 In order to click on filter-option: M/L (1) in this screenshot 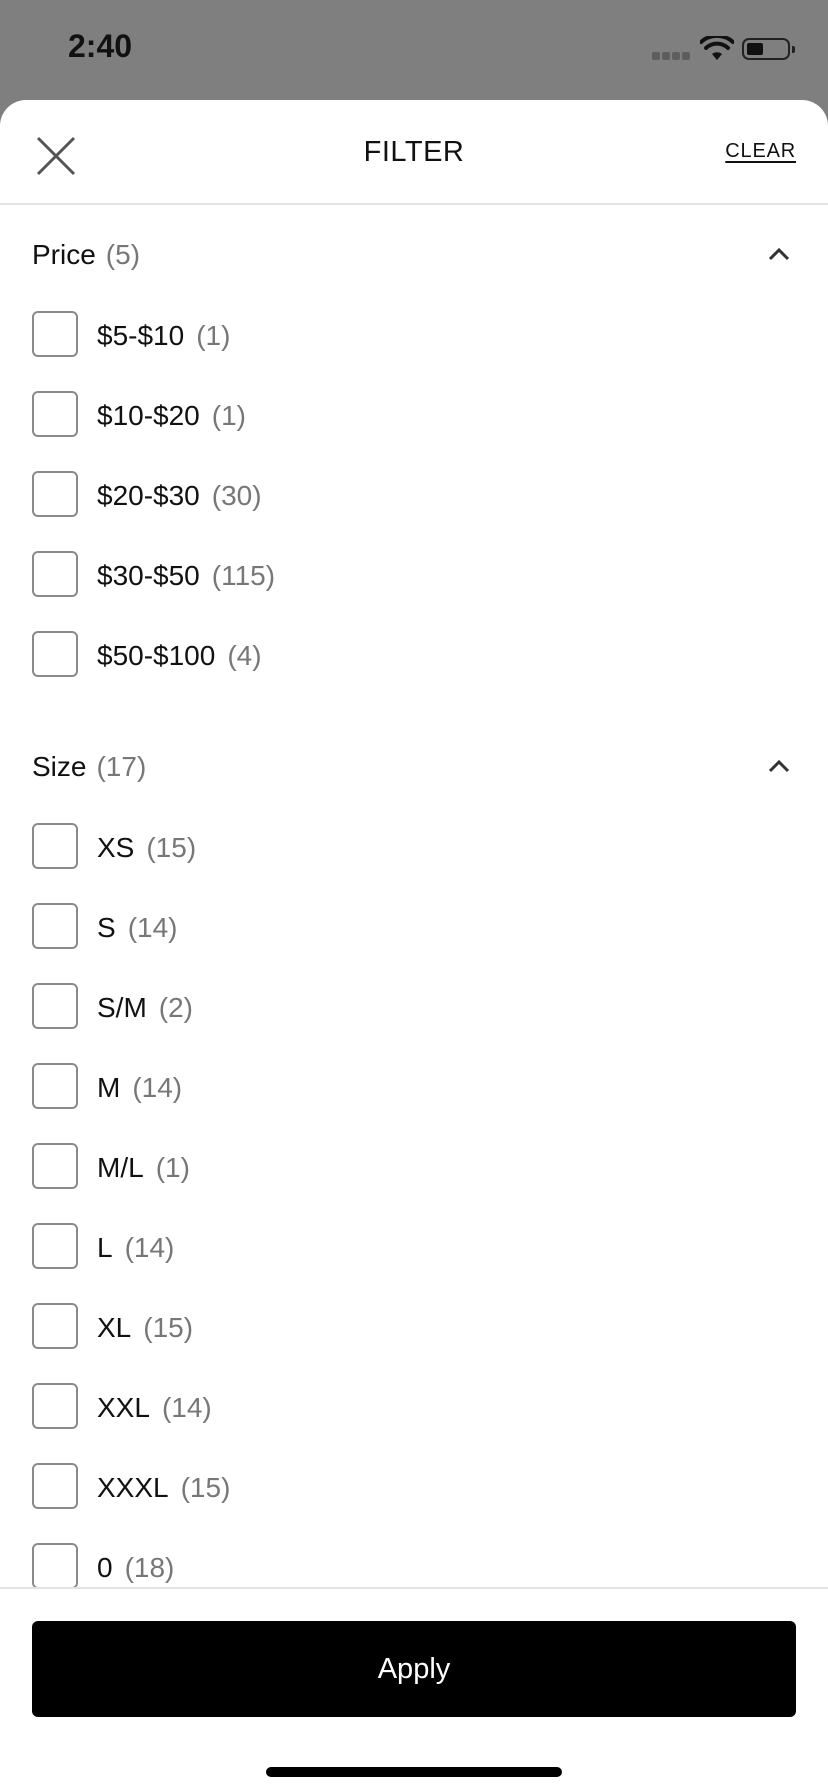, I will do `click(414, 1173)`.